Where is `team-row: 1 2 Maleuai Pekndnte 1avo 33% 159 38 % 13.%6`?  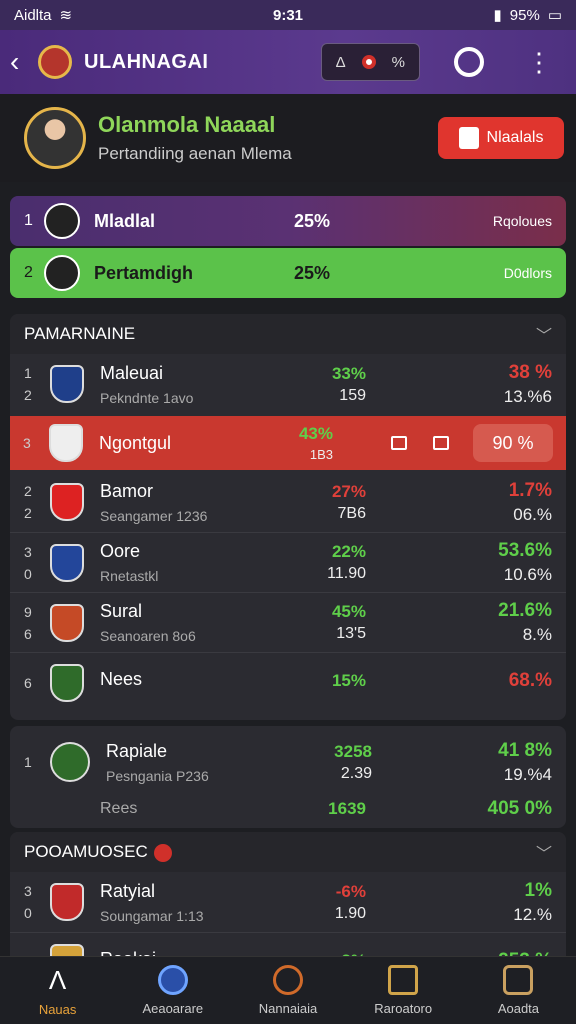 team-row: 1 2 Maleuai Pekndnte 1avo 33% 159 38 % 13.%6 is located at coordinates (288, 384).